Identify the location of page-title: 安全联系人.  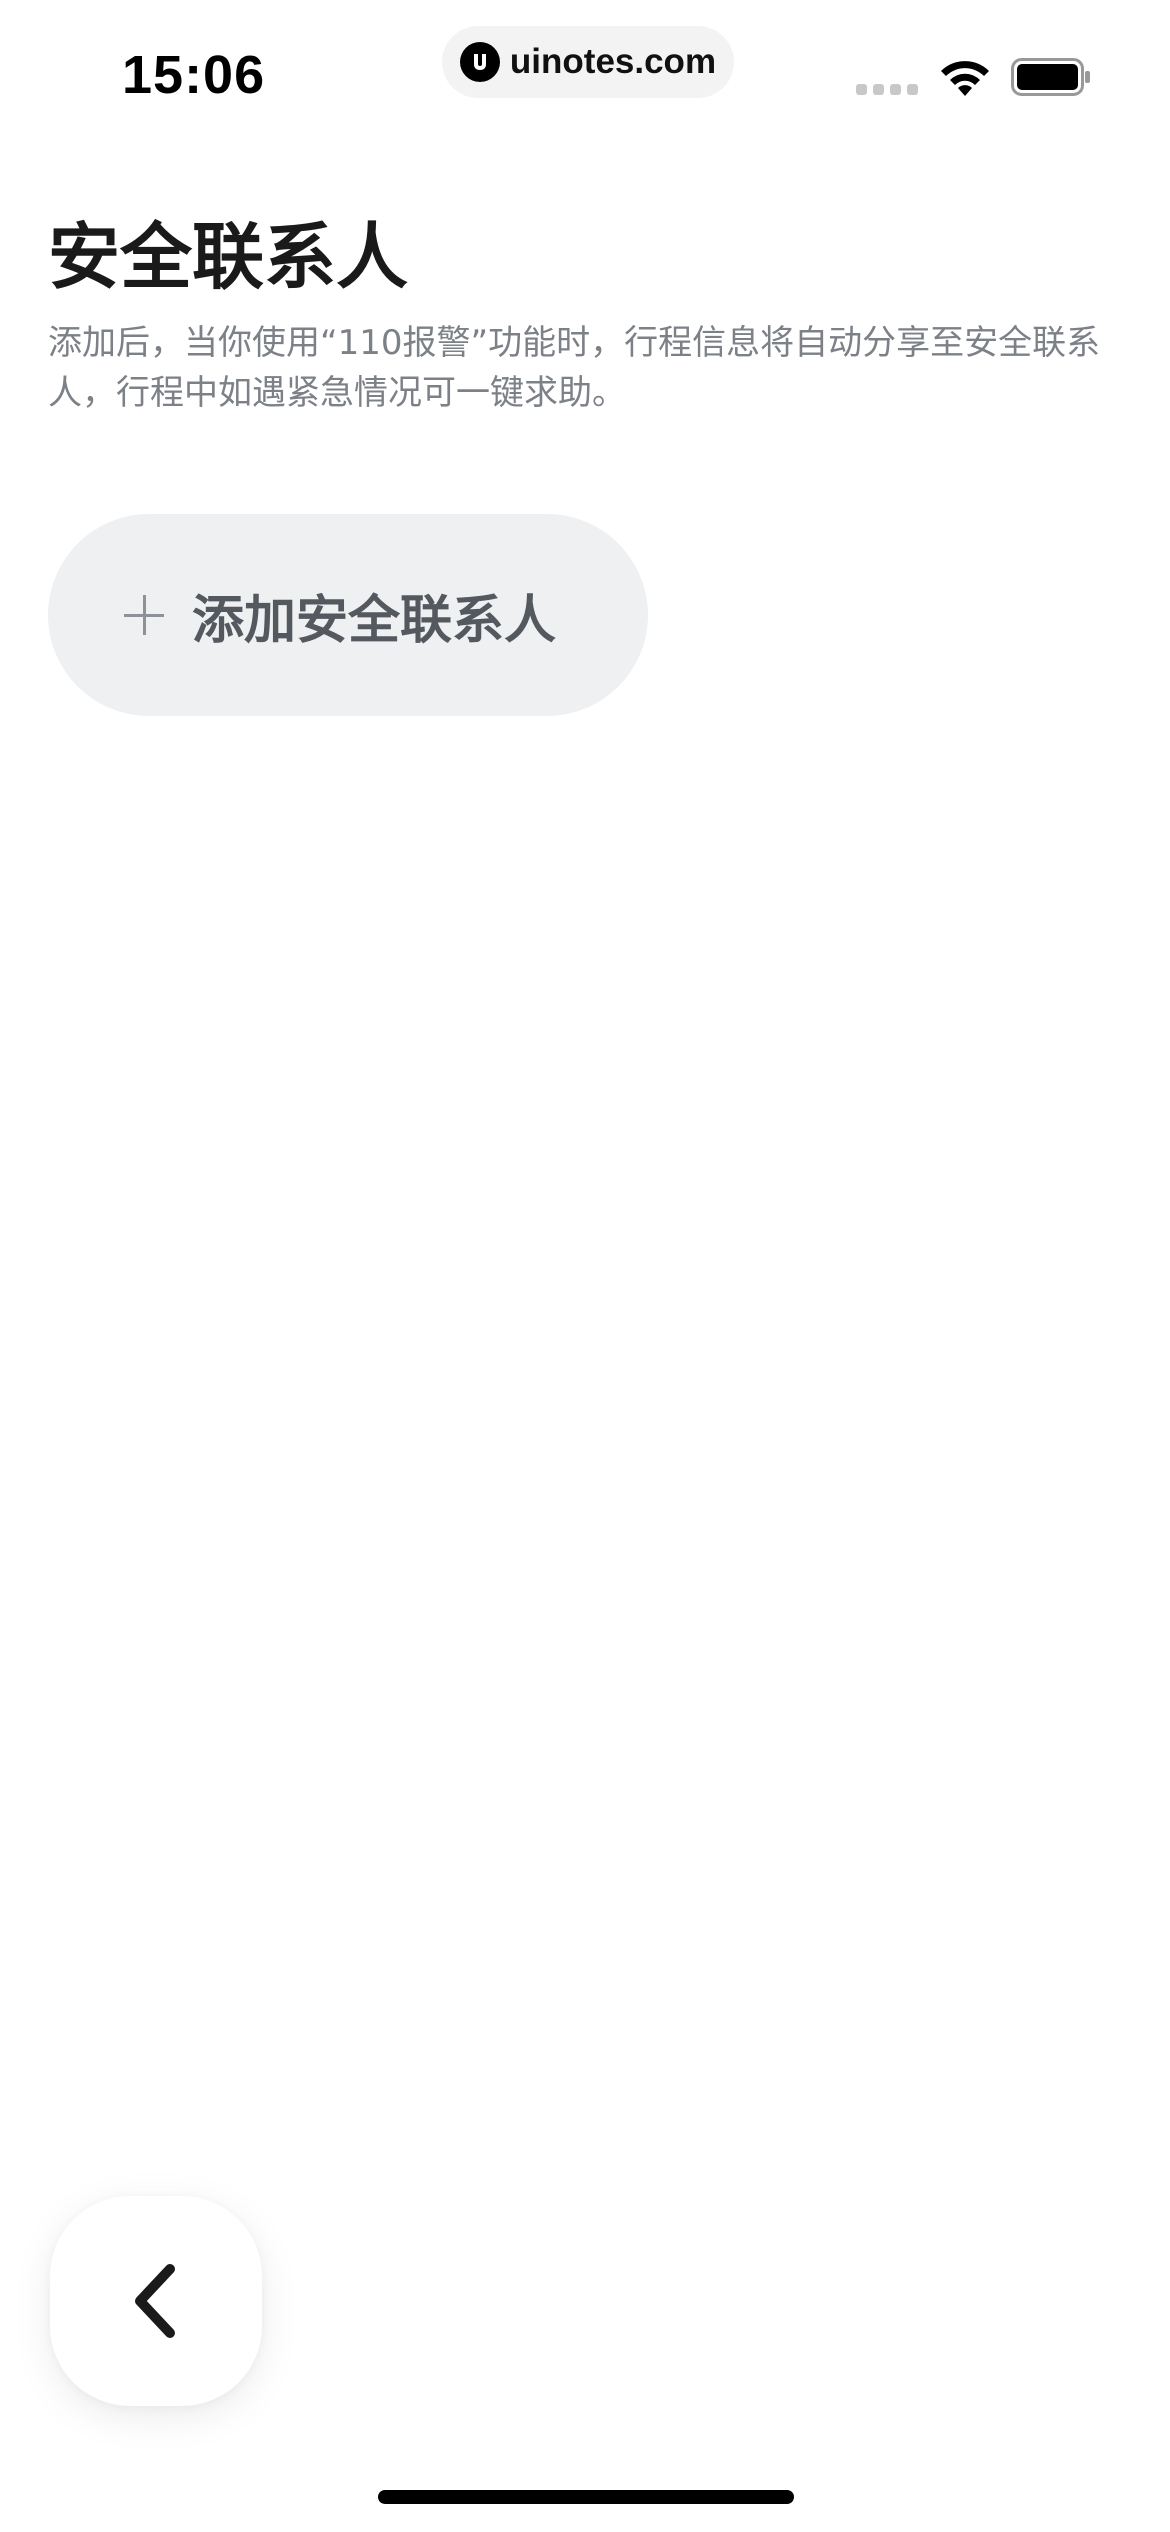
(228, 257).